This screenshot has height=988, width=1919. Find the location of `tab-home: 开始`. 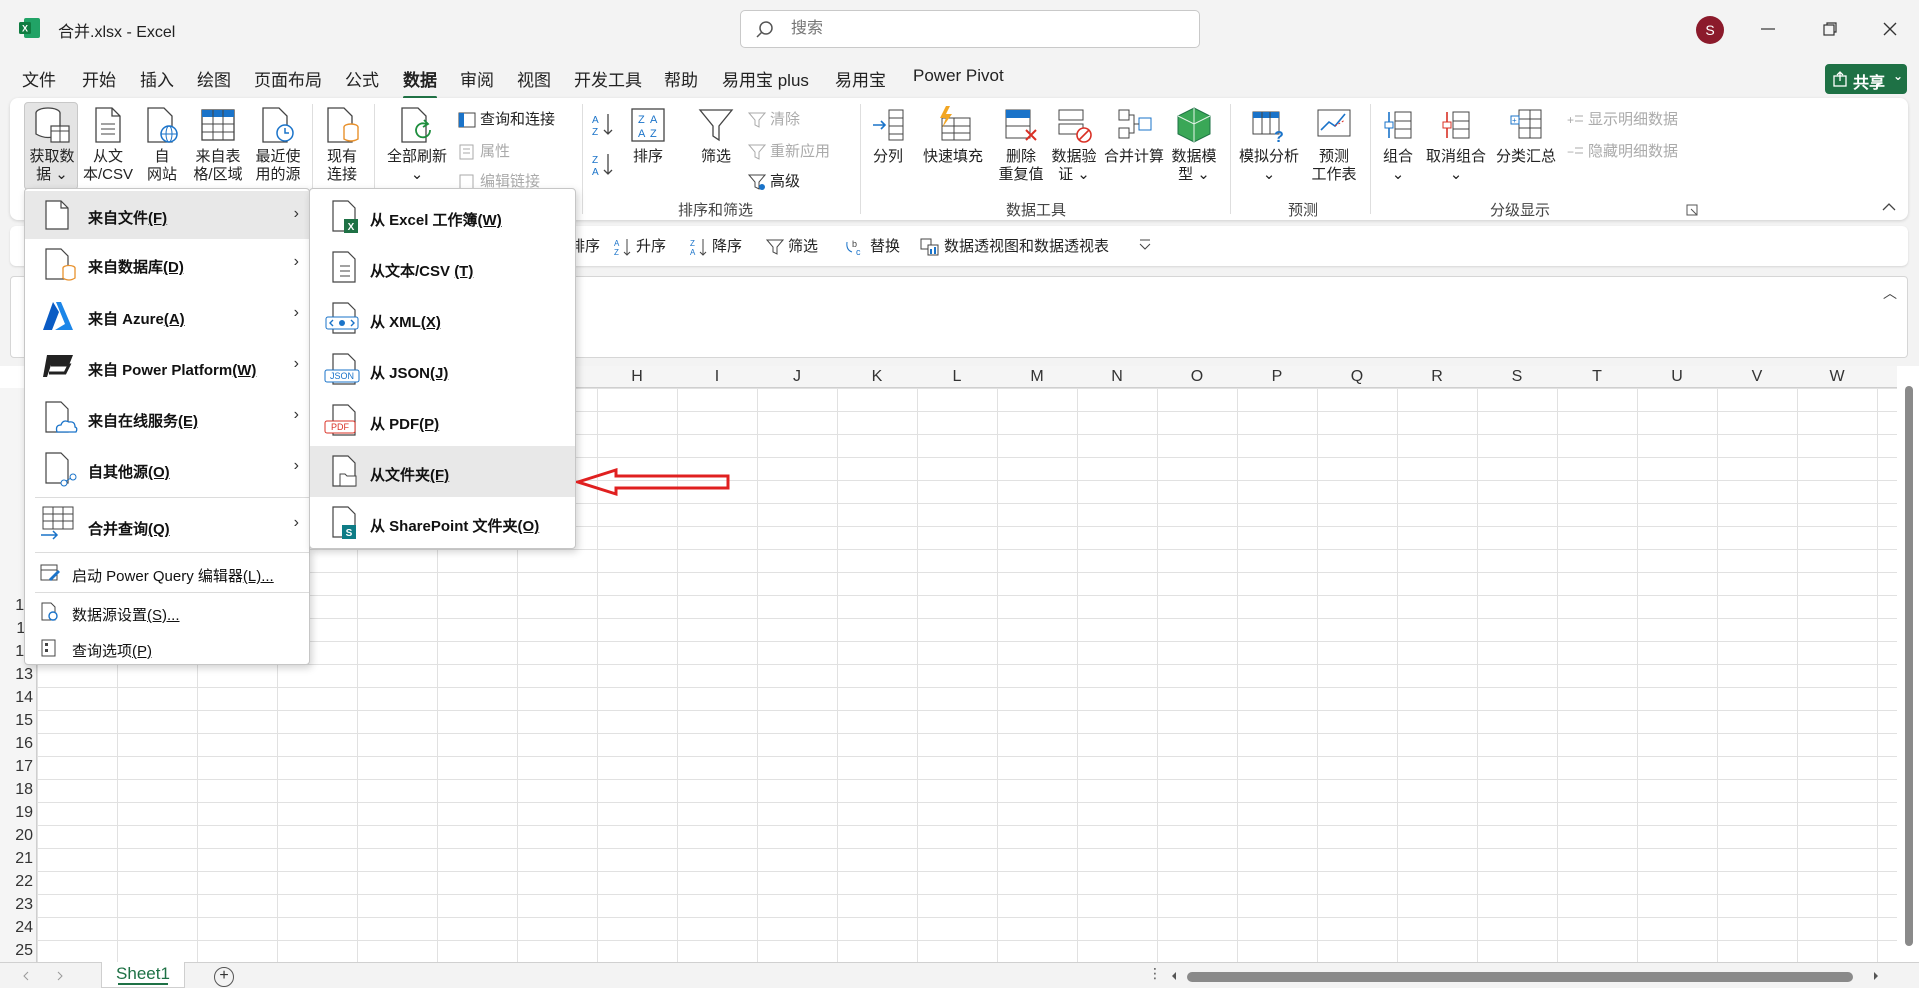

tab-home: 开始 is located at coordinates (99, 78).